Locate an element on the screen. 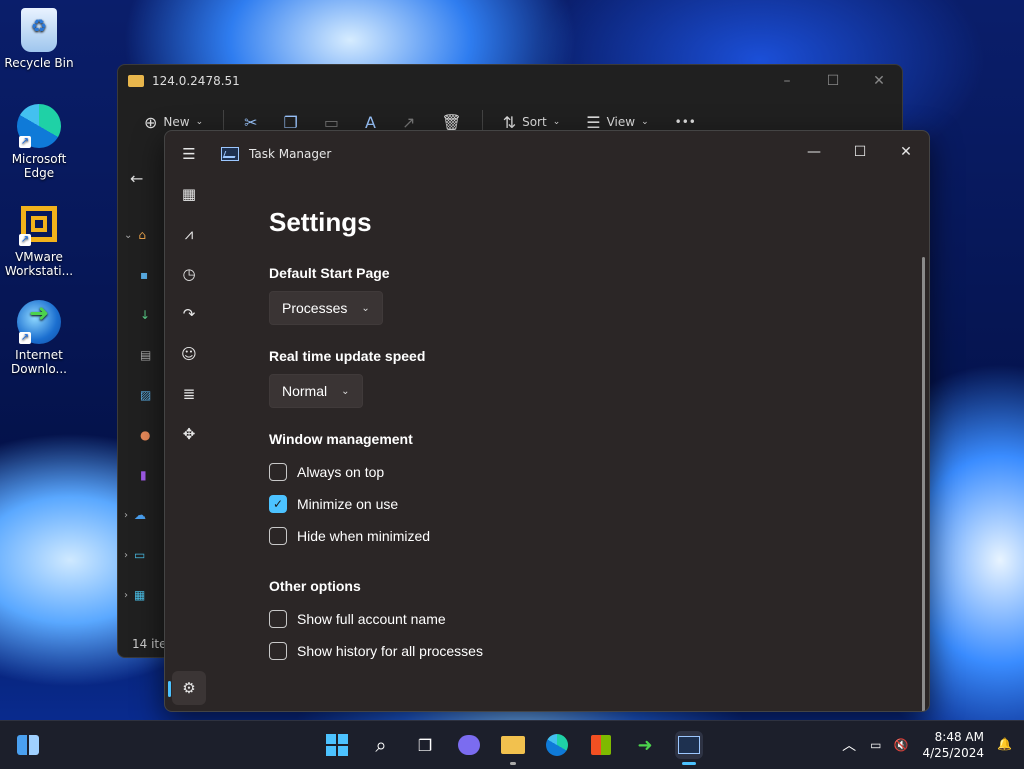  maximize-button: ☐ is located at coordinates (860, 152).